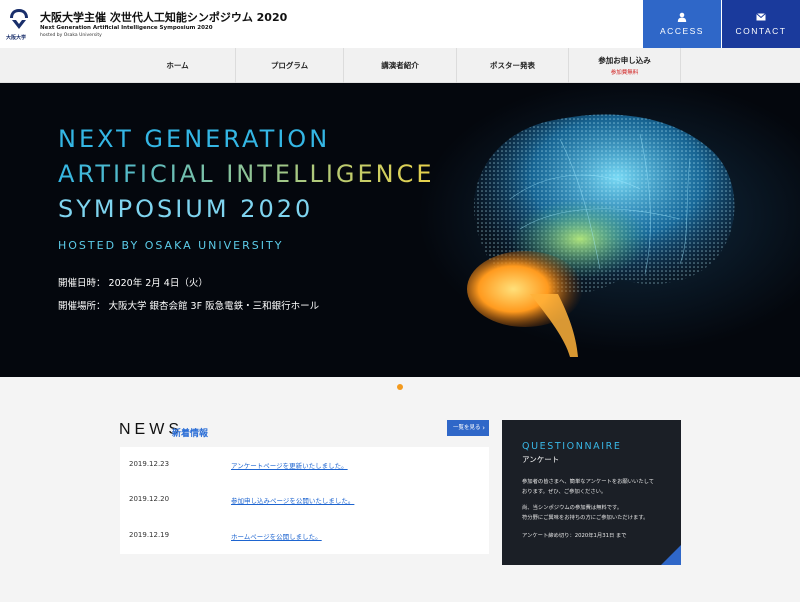 The height and width of the screenshot is (602, 800). Describe the element at coordinates (149, 535) in the screenshot. I see `news-date: 2019.12.19` at that location.